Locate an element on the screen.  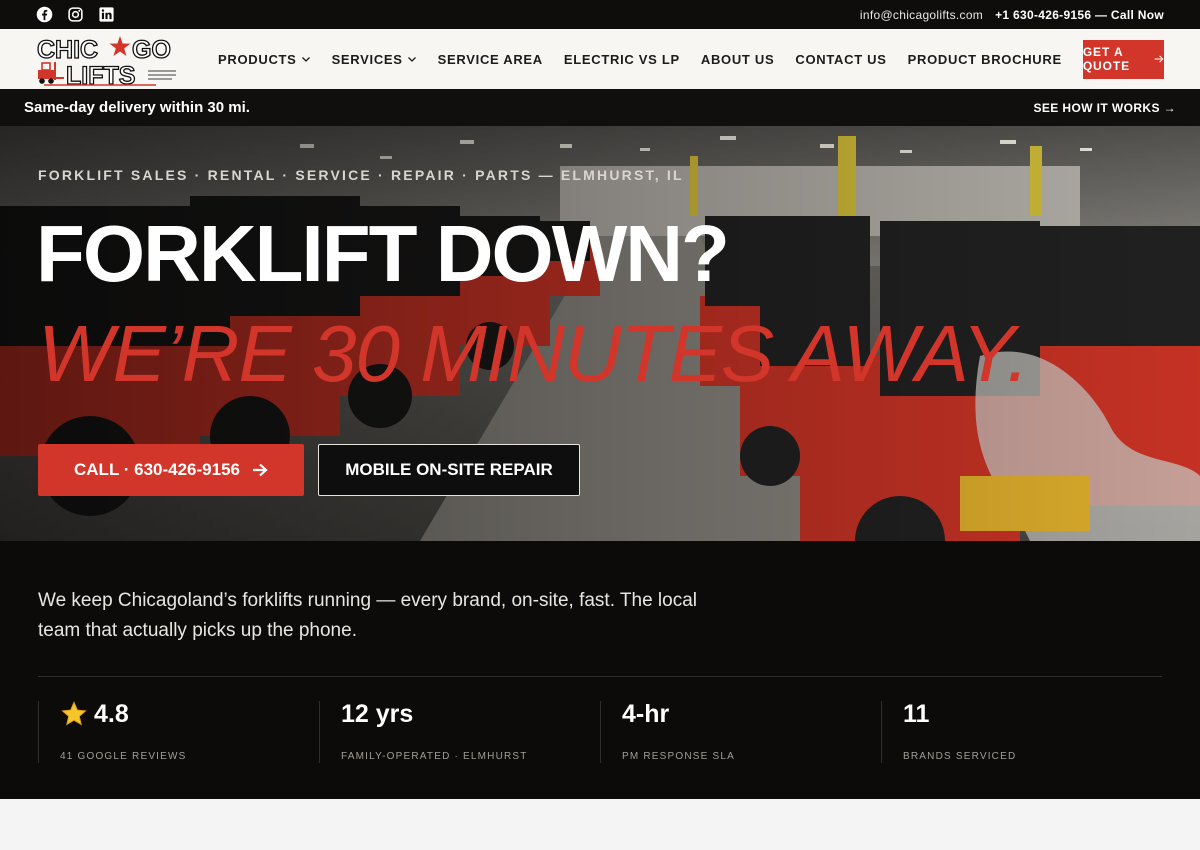
social-links is located at coordinates (75, 14).